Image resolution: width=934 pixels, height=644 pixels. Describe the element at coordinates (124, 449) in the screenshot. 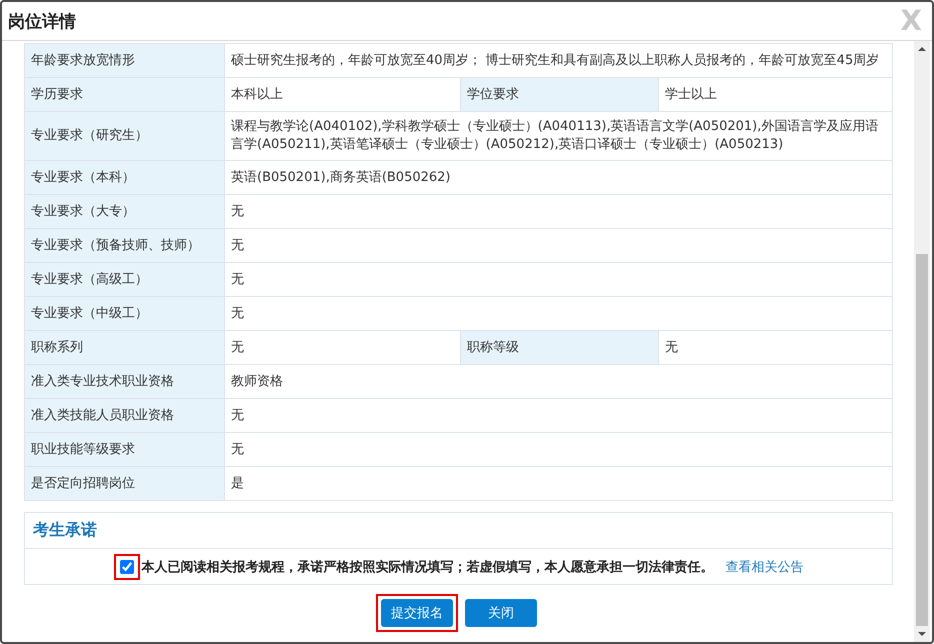

I see `field-label: 职业技能等级要求` at that location.